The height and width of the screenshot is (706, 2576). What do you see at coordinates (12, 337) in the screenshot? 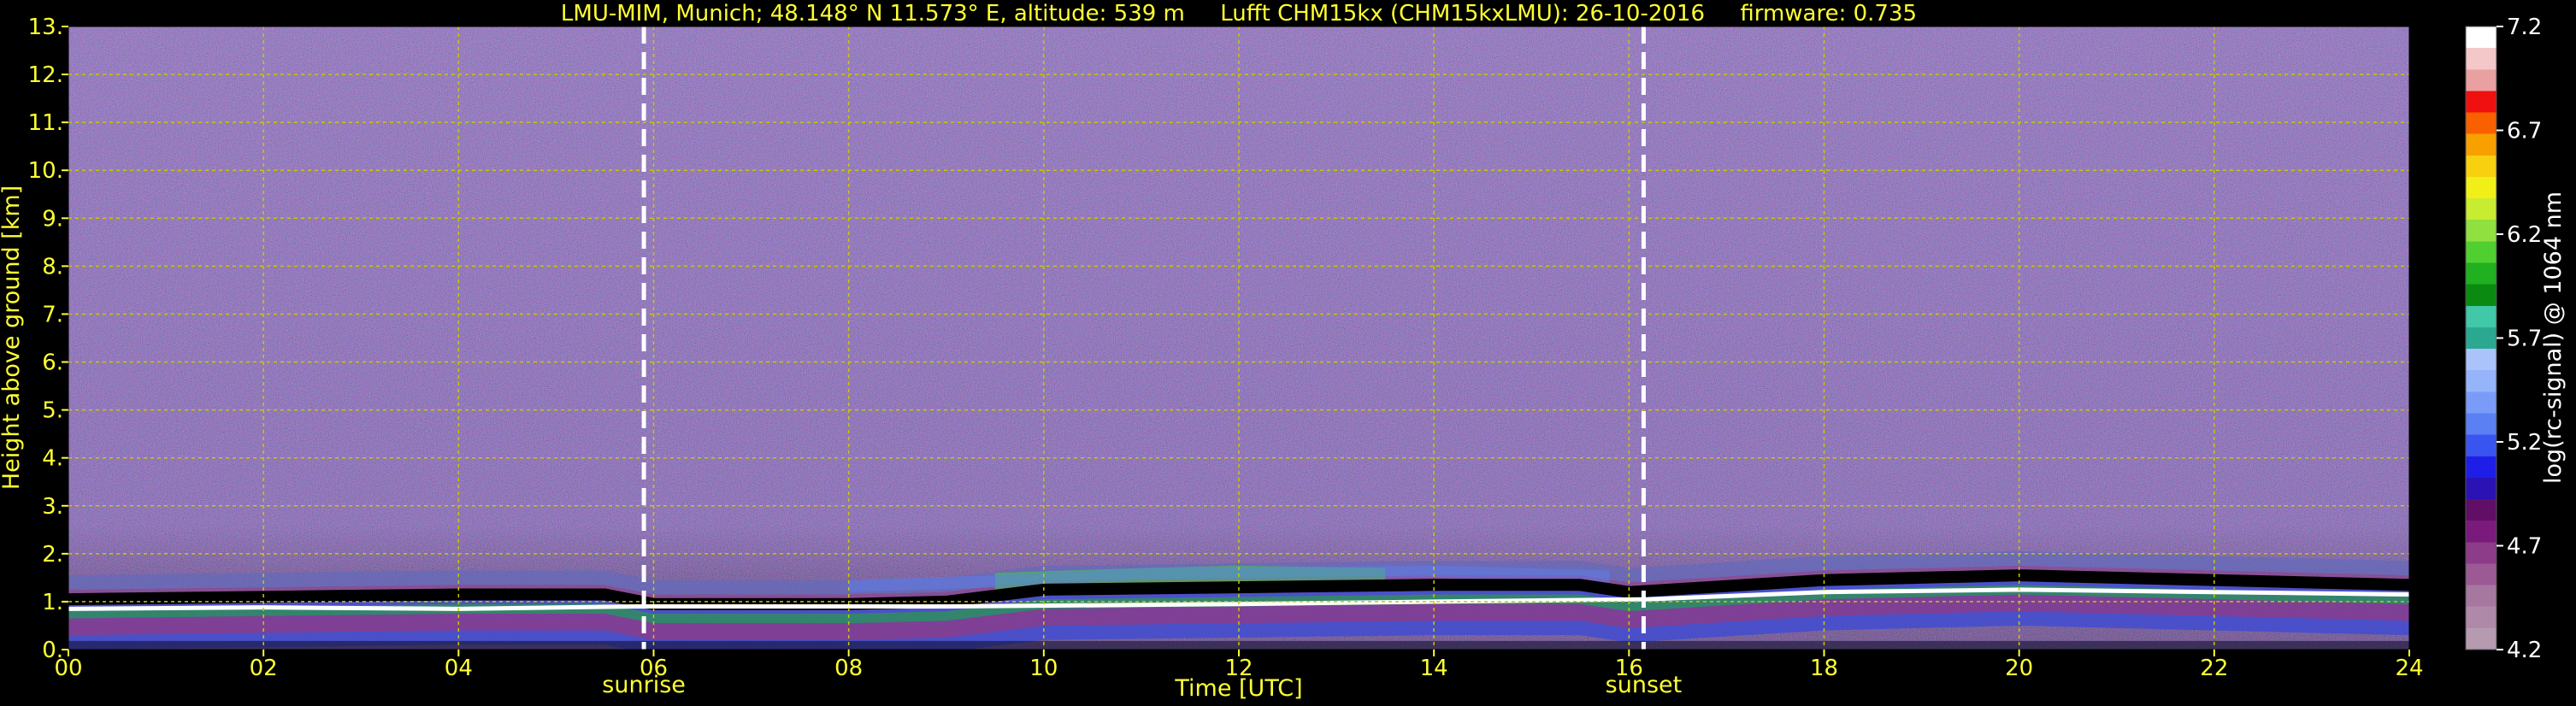
I see `y-axis-label: Height above ground [km]` at bounding box center [12, 337].